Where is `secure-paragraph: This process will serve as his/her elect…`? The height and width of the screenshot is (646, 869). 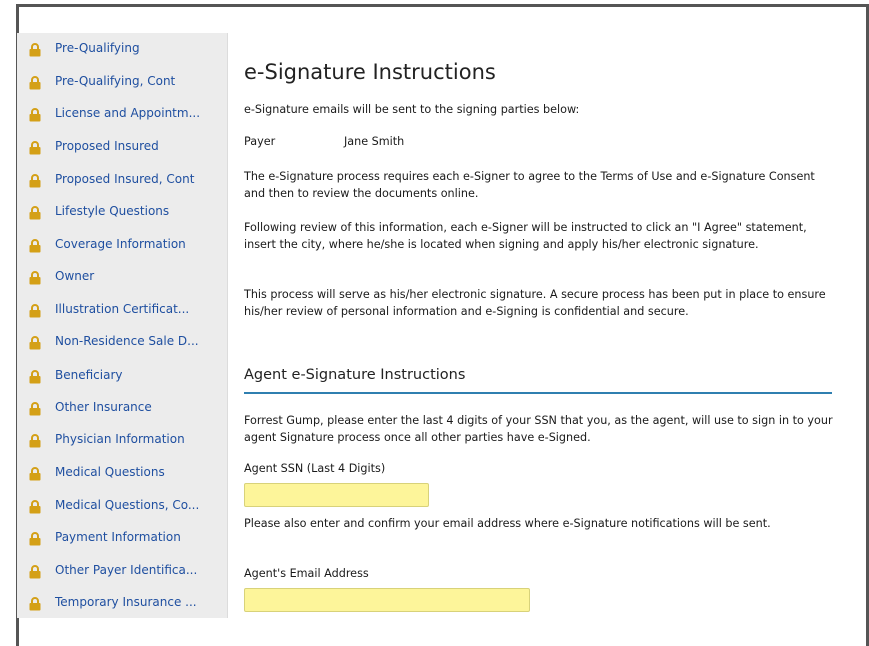
secure-paragraph: This process will serve as his/her elect… is located at coordinates (535, 303).